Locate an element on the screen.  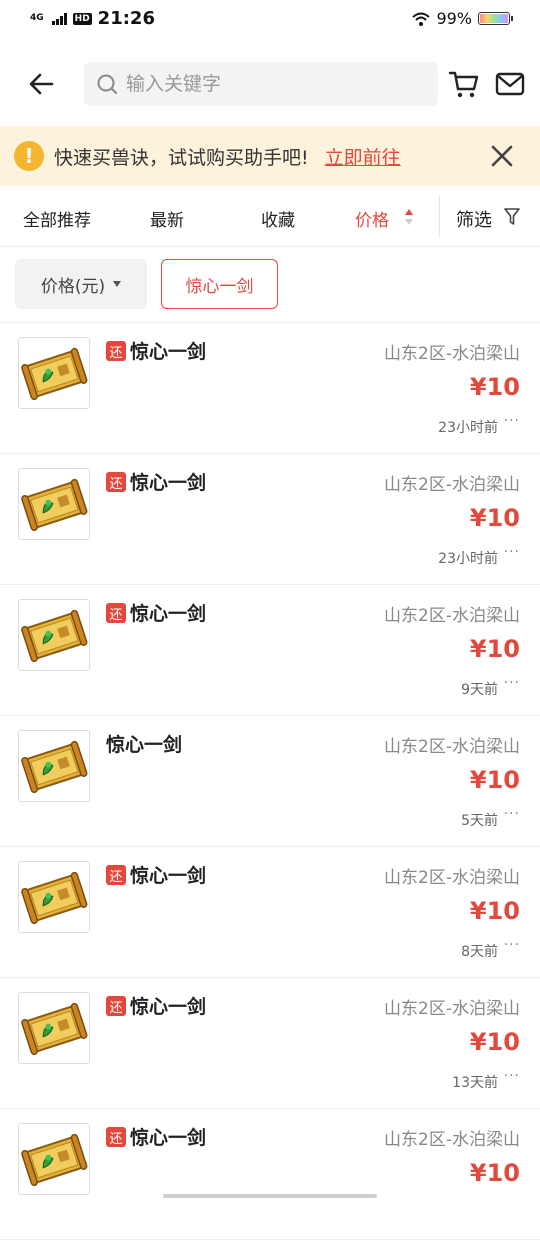
list-item: 惊心一剑 山东2区-水泊梁山 ¥10 5天前 ··· is located at coordinates (270, 781).